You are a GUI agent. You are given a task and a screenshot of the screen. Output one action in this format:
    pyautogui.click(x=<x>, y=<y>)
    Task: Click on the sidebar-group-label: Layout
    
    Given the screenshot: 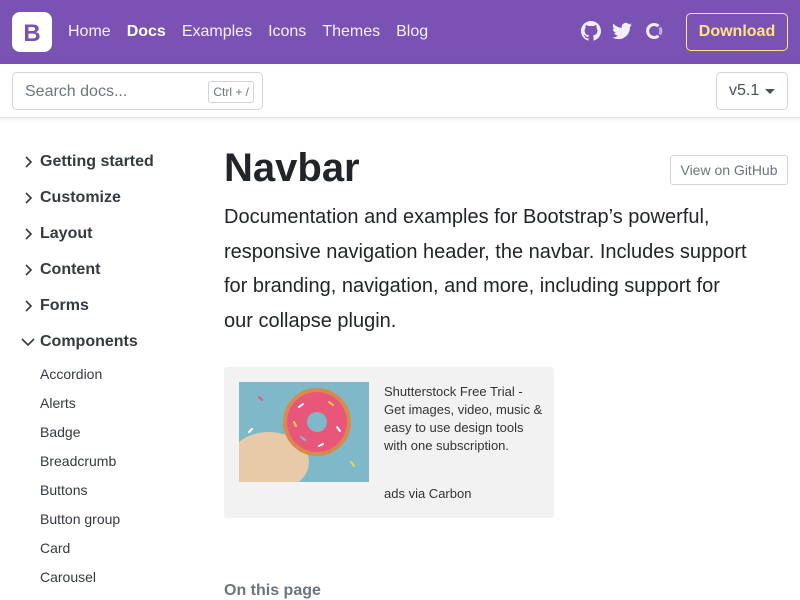 What is the action you would take?
    pyautogui.click(x=66, y=233)
    